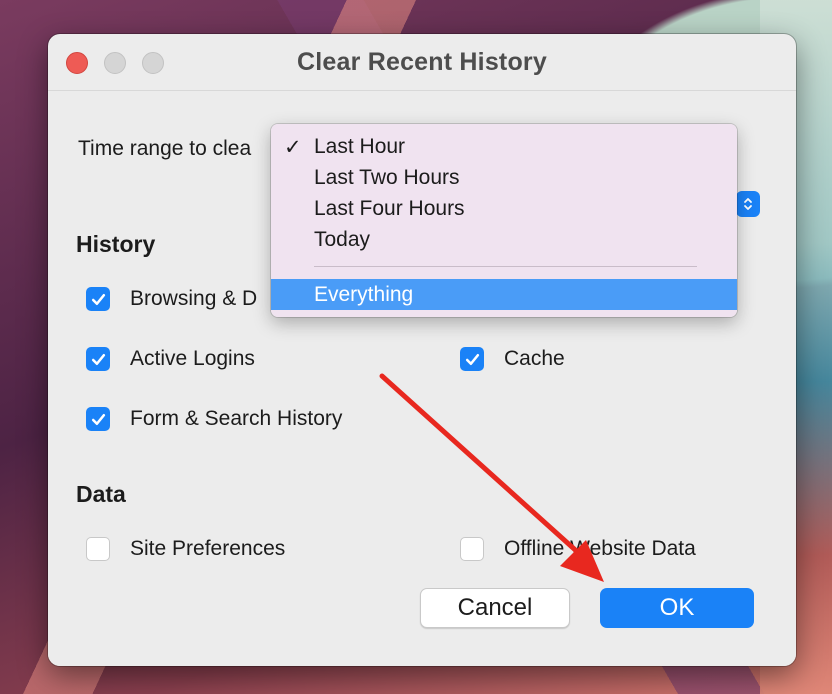  I want to click on annotation-arrow-icon, so click(491, 477).